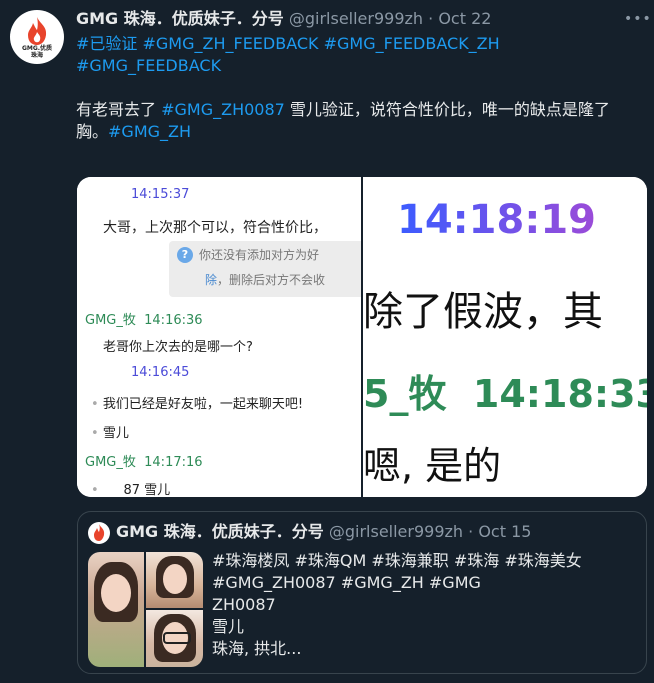 This screenshot has width=654, height=683. Describe the element at coordinates (356, 18) in the screenshot. I see `author-handle: @girlseller999zh` at that location.